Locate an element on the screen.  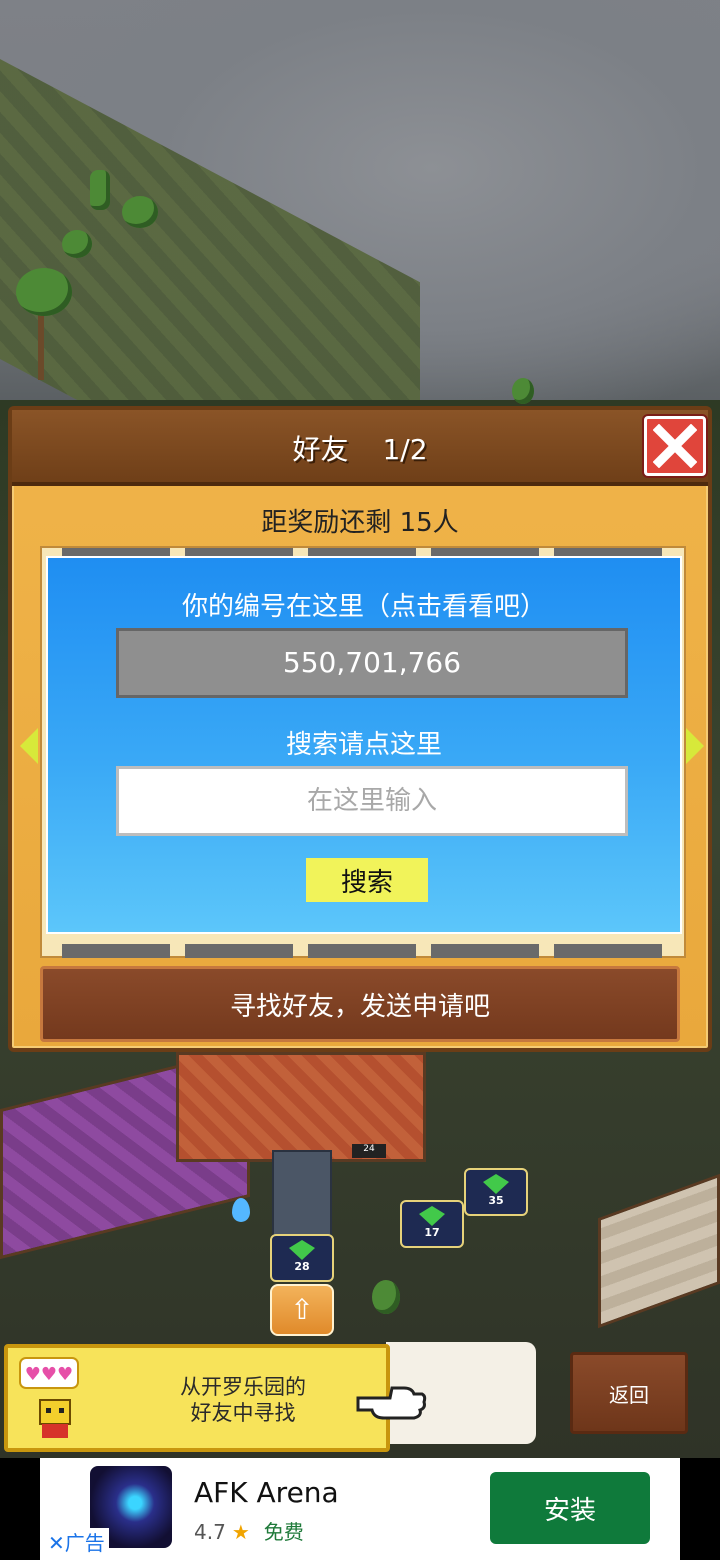
red-room is located at coordinates (301, 1107).